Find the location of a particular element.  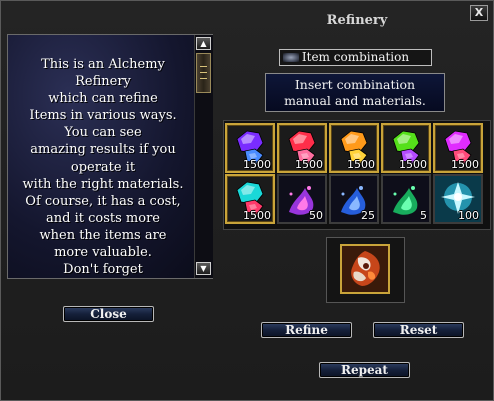

description-line: and it costs more is located at coordinates (103, 218).